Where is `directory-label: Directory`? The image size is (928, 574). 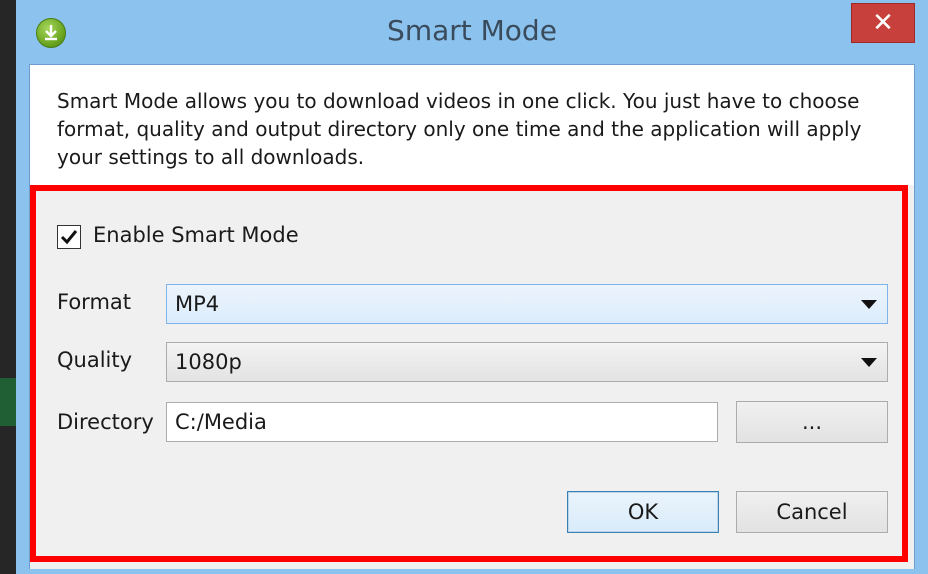
directory-label: Directory is located at coordinates (105, 422).